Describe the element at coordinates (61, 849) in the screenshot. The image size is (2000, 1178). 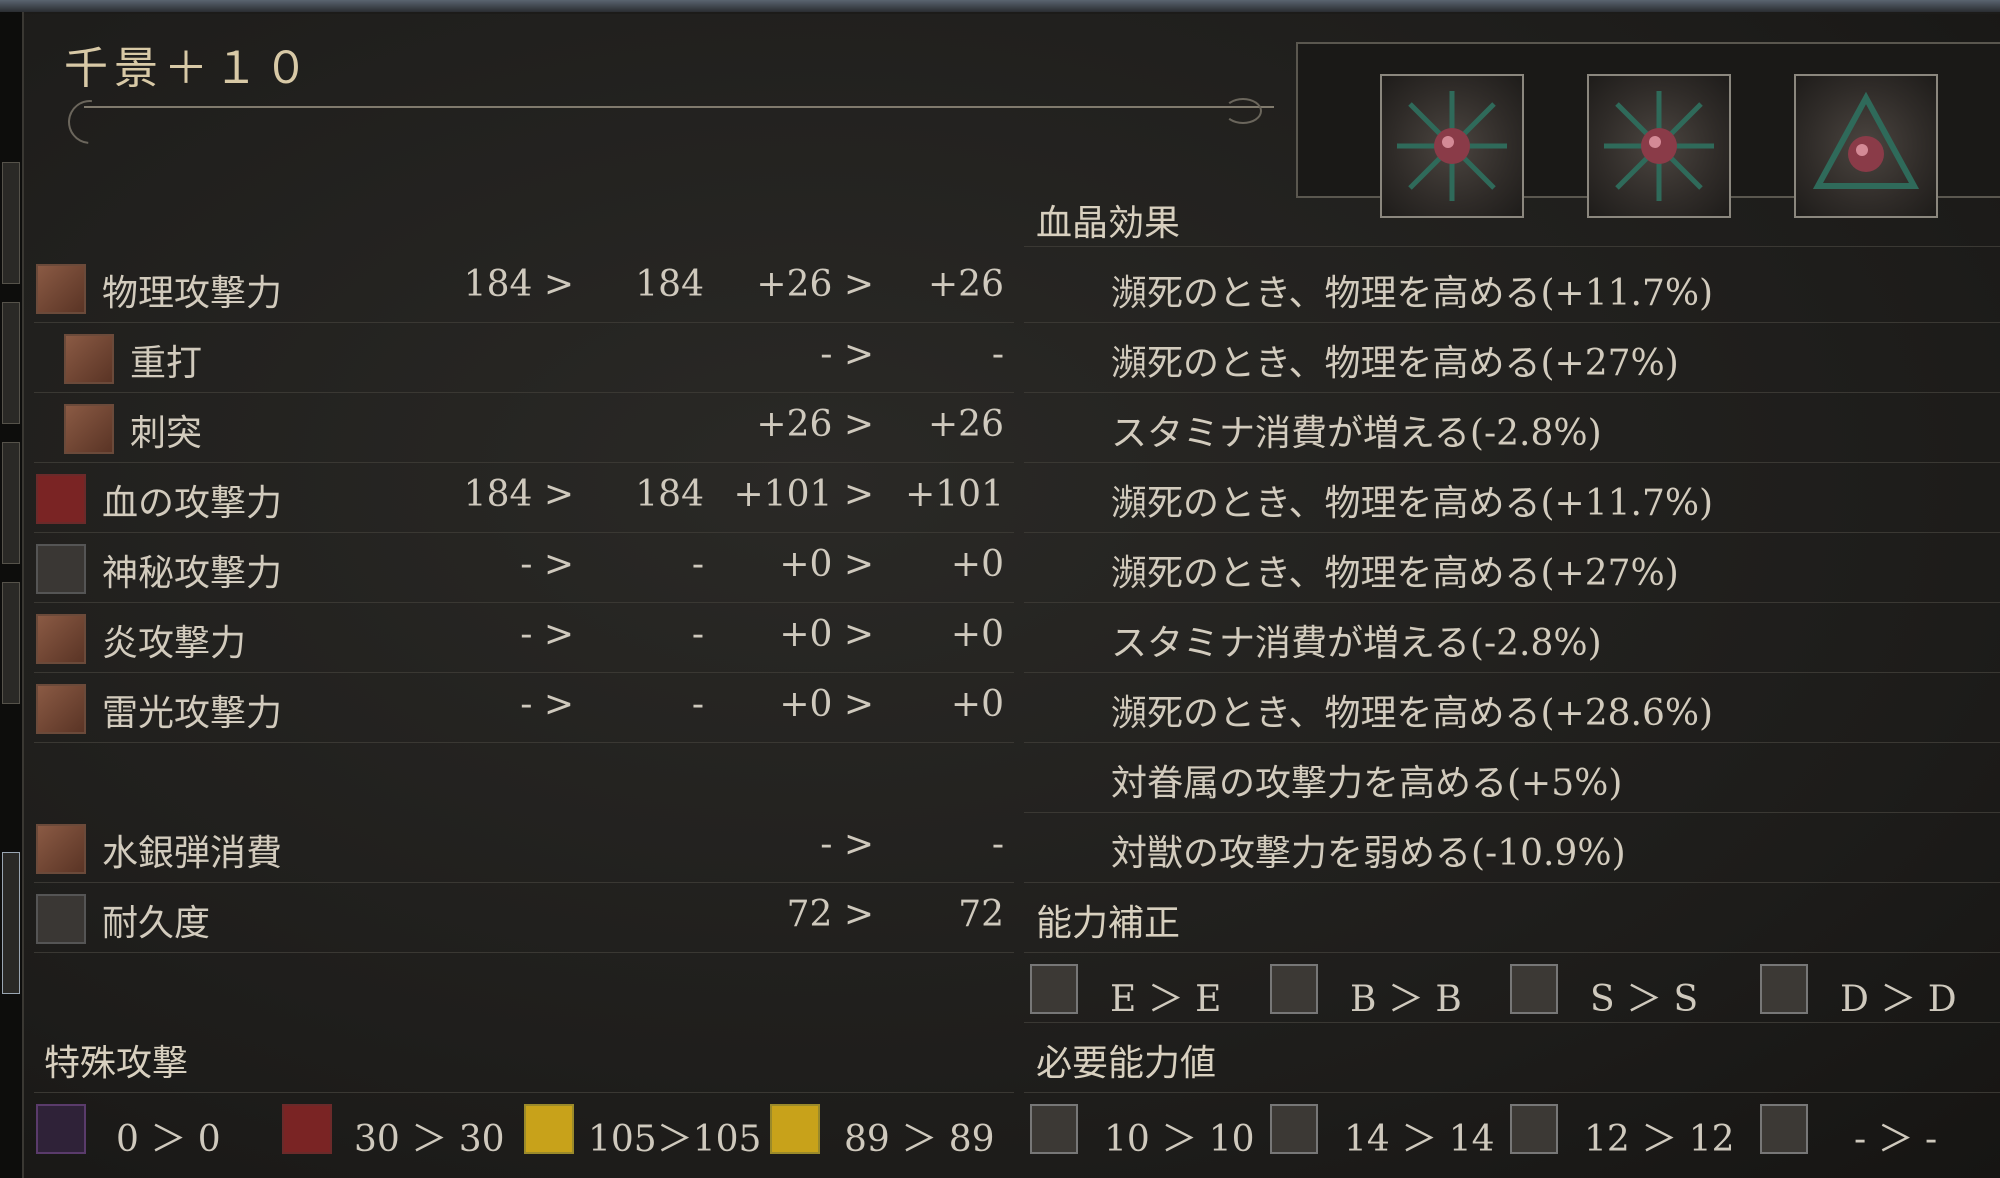
I see `quicksilver-icon` at that location.